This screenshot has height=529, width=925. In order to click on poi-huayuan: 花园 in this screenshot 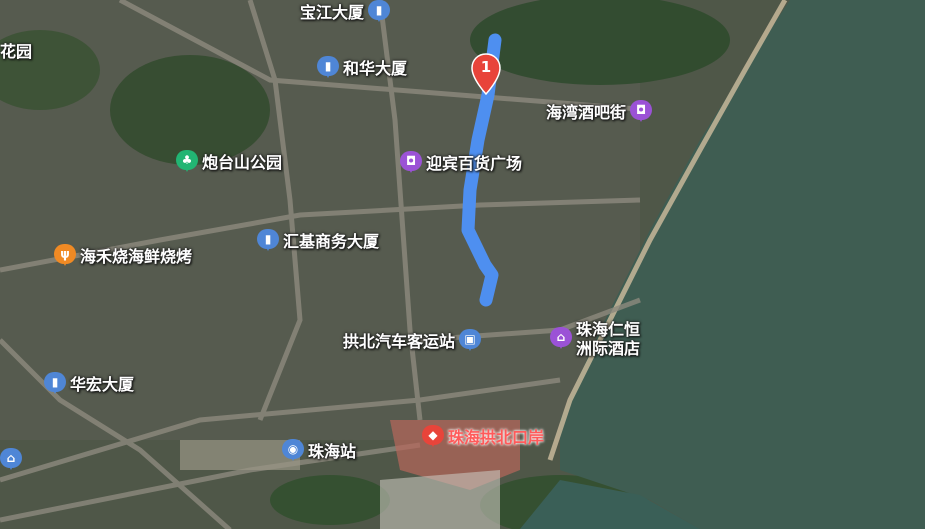, I will do `click(16, 51)`.